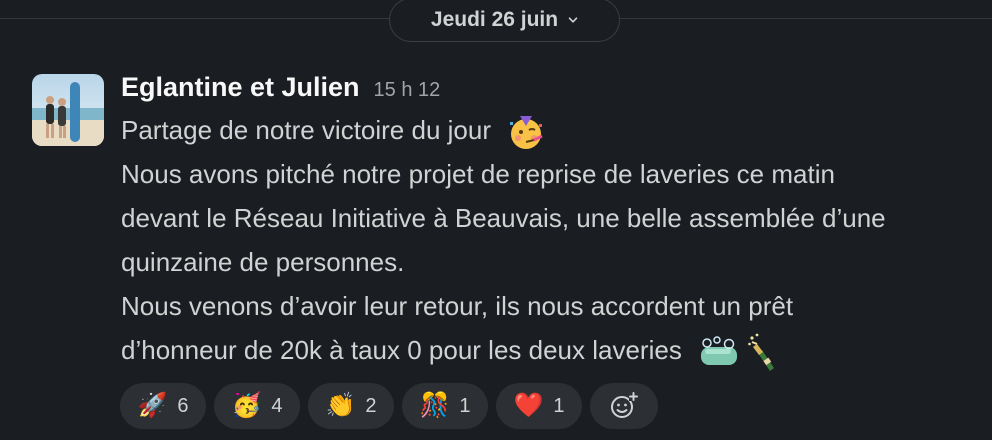 This screenshot has width=992, height=440. Describe the element at coordinates (719, 351) in the screenshot. I see `soap-icon` at that location.